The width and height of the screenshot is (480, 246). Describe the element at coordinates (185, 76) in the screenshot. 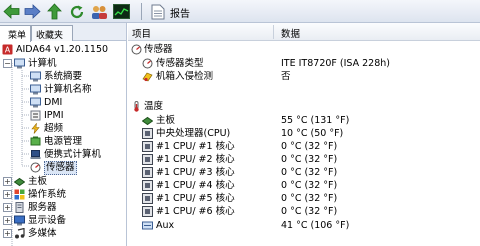

I see `row-item: 机箱入侵检测` at that location.